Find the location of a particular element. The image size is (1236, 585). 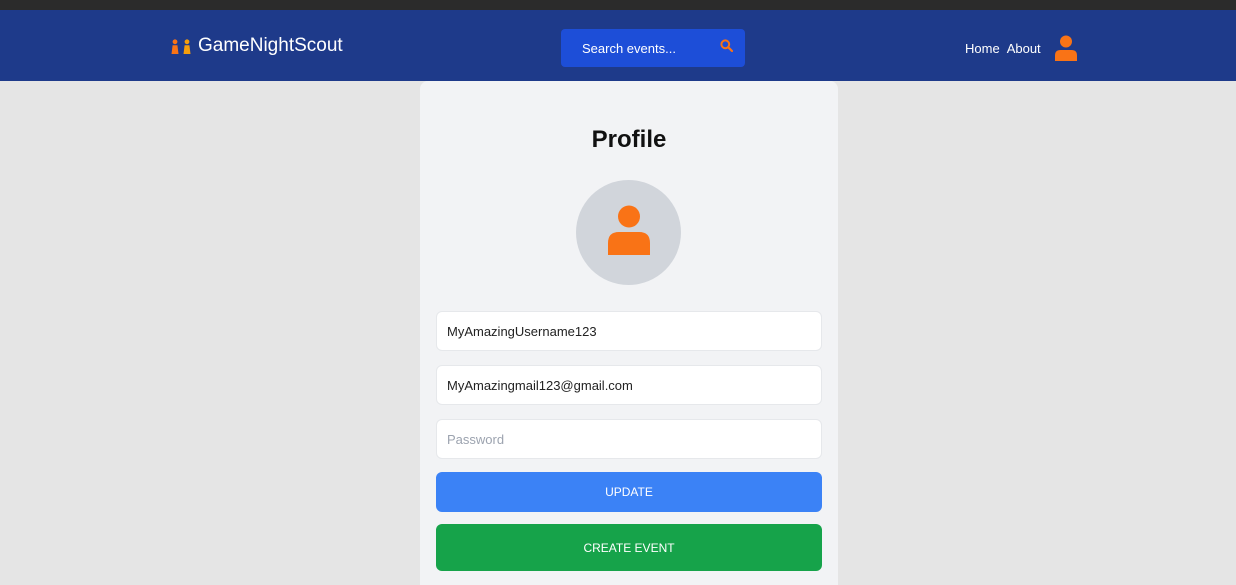

nav-about-link: About is located at coordinates (1024, 48).